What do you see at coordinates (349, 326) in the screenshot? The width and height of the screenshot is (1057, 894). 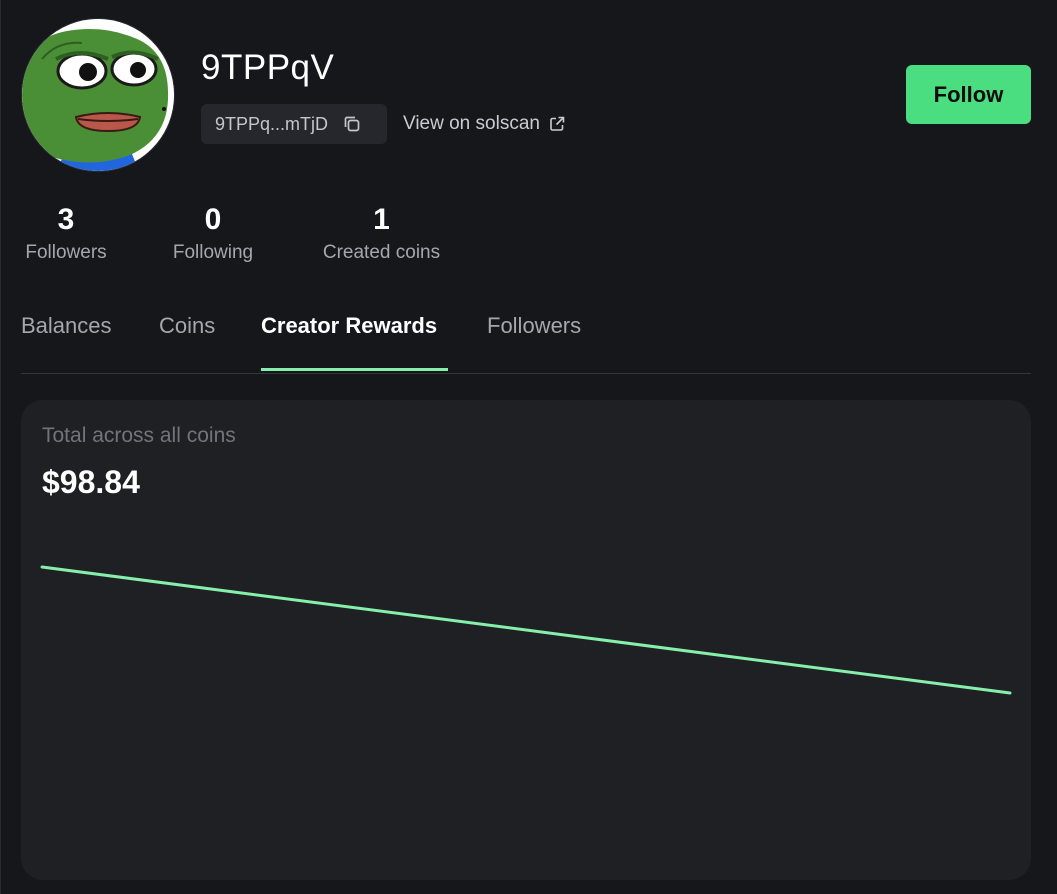 I see `tab-creator-rewards: Creator Rewards` at bounding box center [349, 326].